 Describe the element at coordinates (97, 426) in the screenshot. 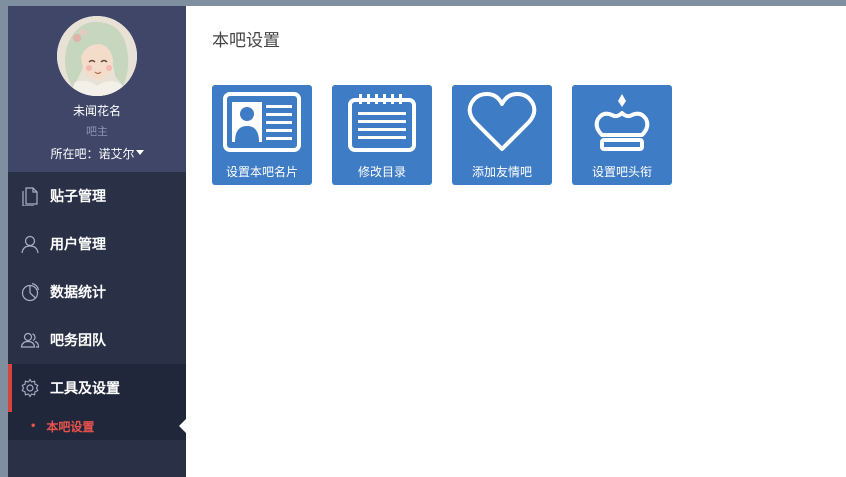

I see `sidebar-subitem-bar-settings: • 本吧设置` at that location.